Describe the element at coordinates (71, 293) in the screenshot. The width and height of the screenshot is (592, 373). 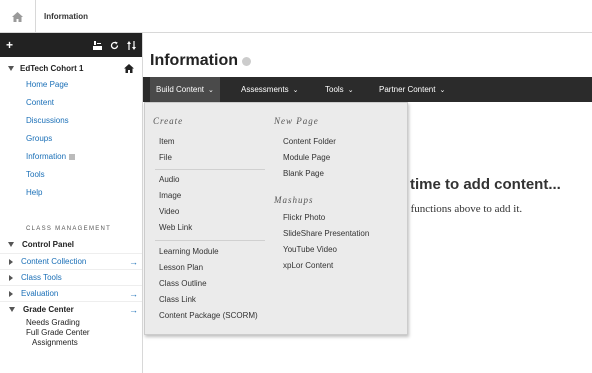
I see `evaluation-item: Evaluation →` at that location.